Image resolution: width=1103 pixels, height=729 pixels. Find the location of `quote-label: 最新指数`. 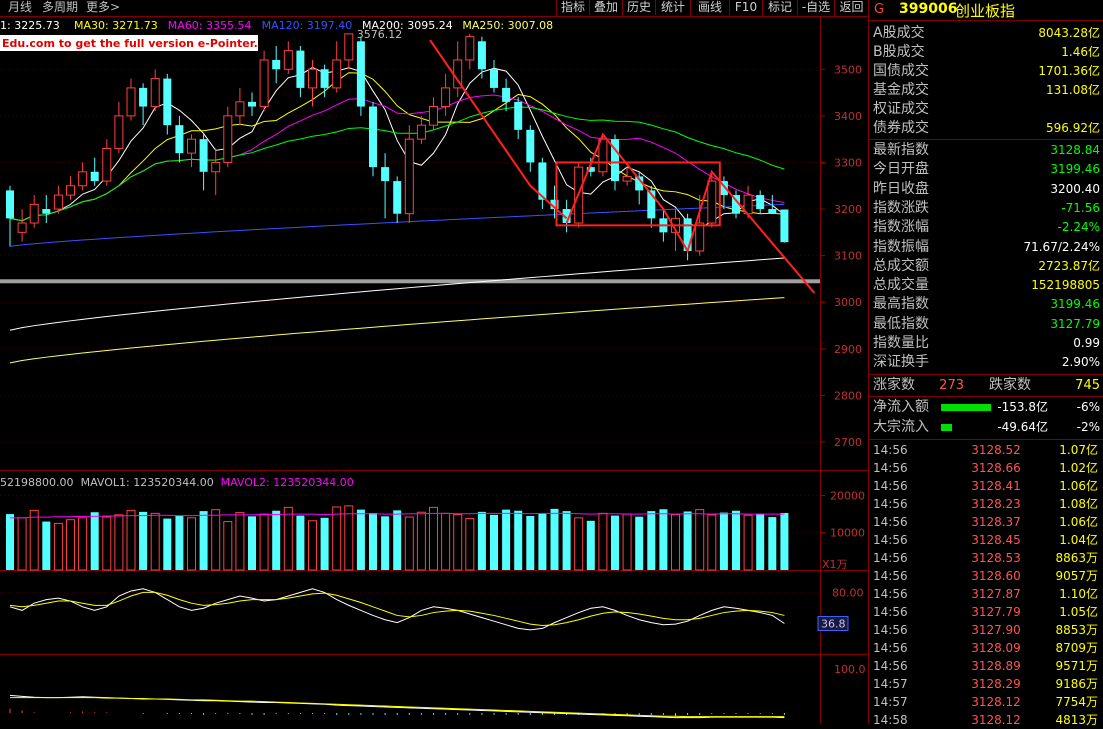

quote-label: 最新指数 is located at coordinates (901, 150).